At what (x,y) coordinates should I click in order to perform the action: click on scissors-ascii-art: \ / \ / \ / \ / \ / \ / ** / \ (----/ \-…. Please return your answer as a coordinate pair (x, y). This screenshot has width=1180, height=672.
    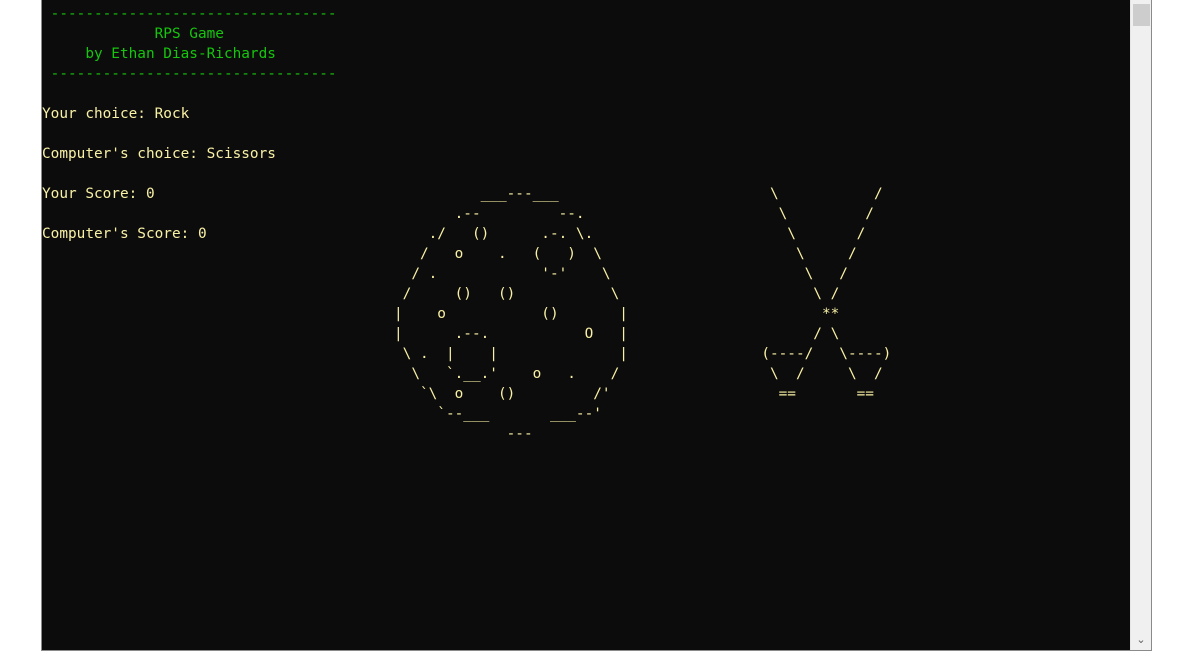
    Looking at the image, I should click on (826, 294).